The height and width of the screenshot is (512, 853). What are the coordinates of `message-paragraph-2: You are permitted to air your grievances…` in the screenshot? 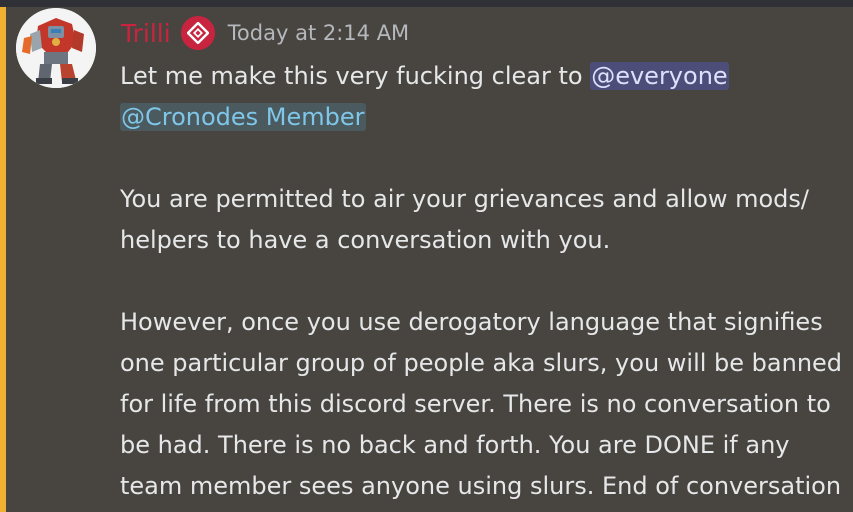 It's located at (464, 219).